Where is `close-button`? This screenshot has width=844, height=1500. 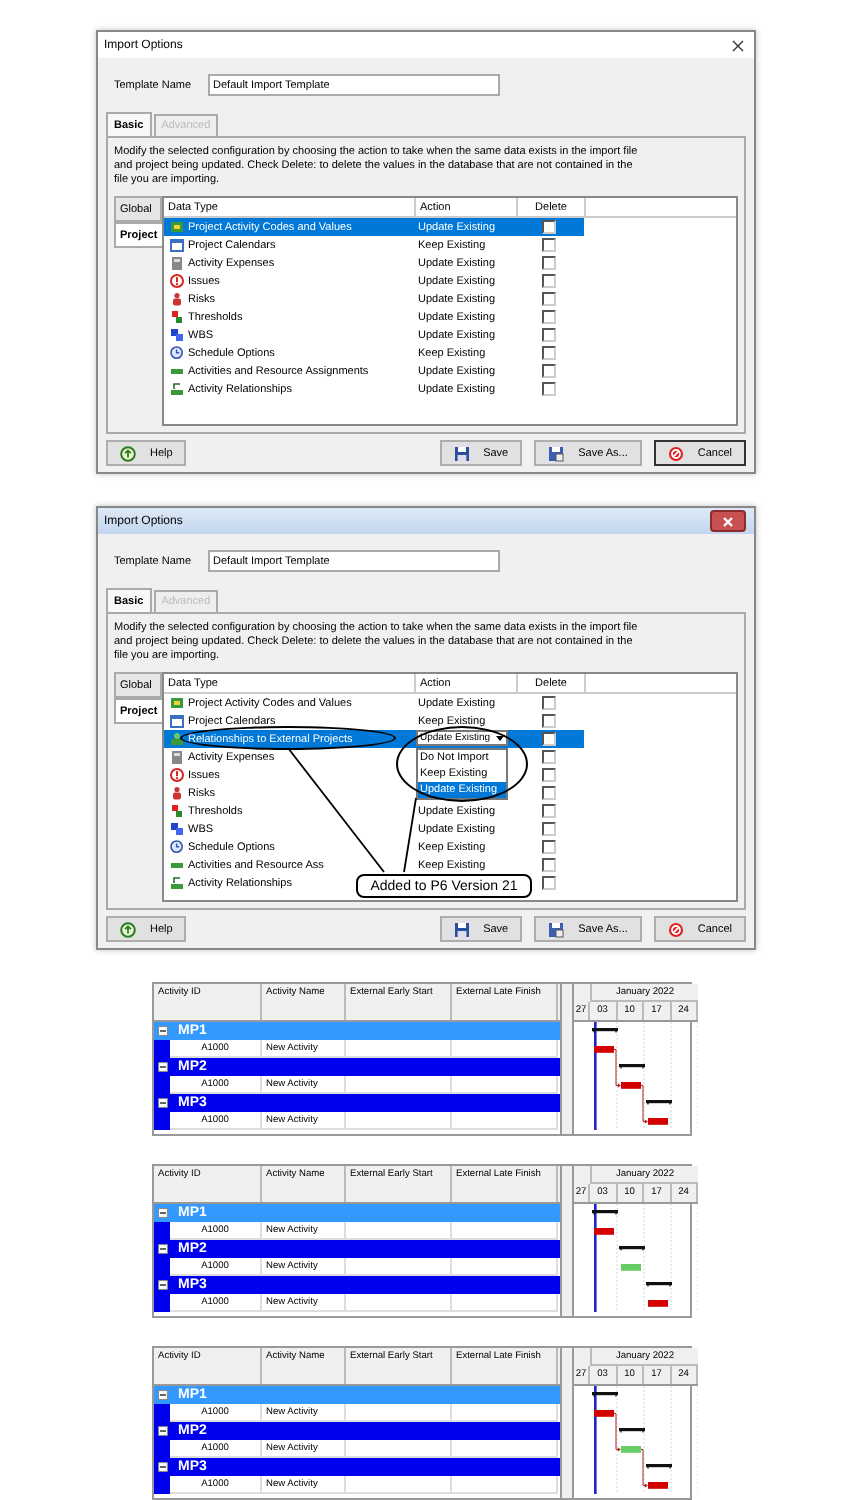
close-button is located at coordinates (728, 521).